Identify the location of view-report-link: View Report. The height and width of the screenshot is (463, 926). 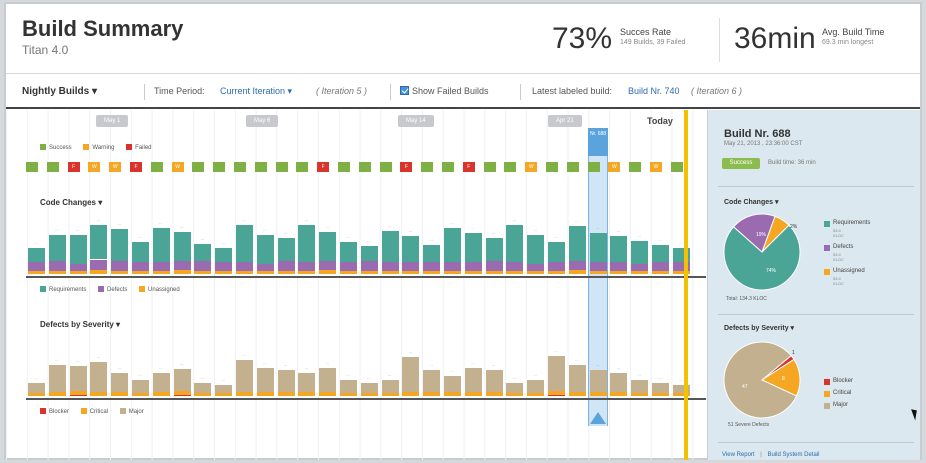
(738, 455).